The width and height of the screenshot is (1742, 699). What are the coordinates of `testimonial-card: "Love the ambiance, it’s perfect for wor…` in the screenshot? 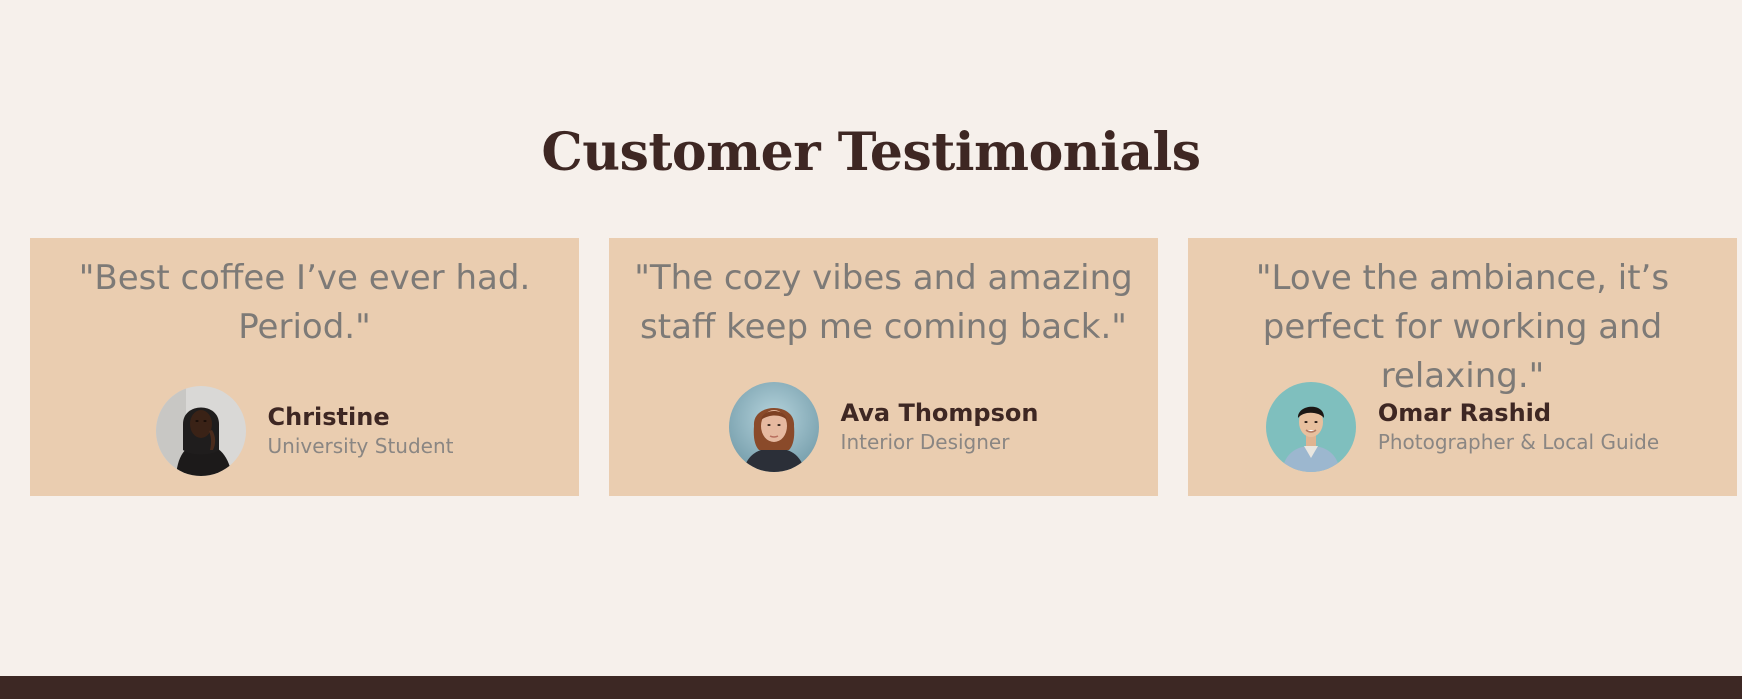 It's located at (1462, 367).